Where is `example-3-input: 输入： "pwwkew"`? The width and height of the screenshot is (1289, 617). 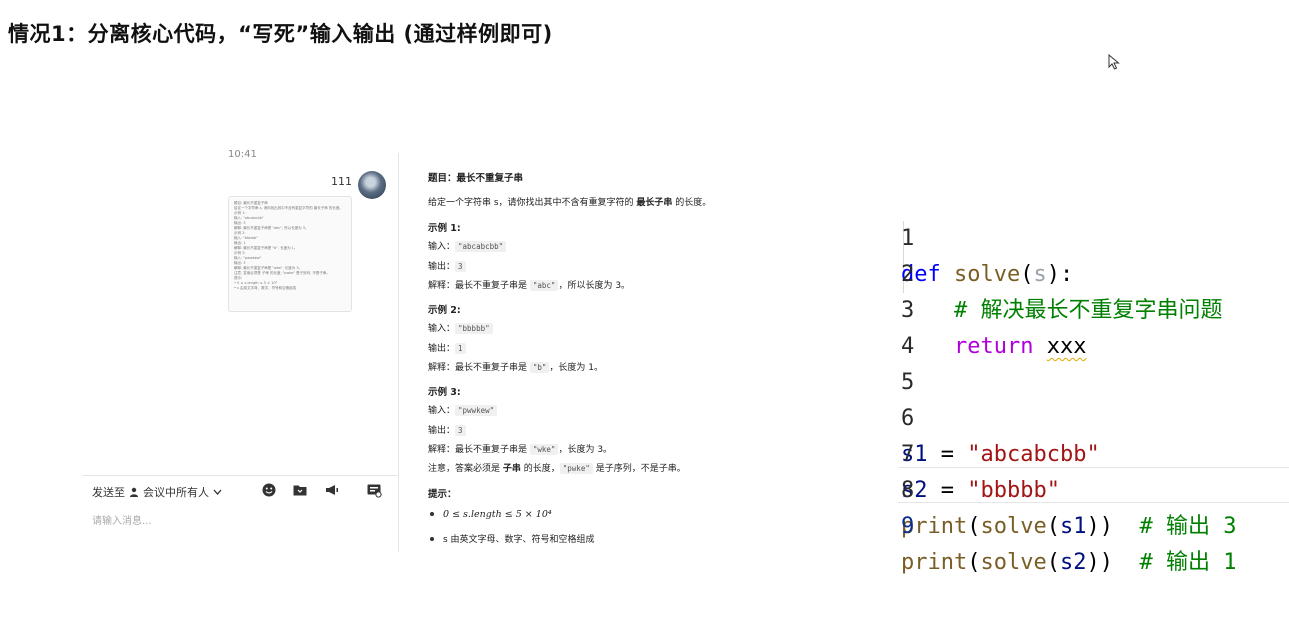
example-3-input: 输入： "pwwkew" is located at coordinates (463, 409).